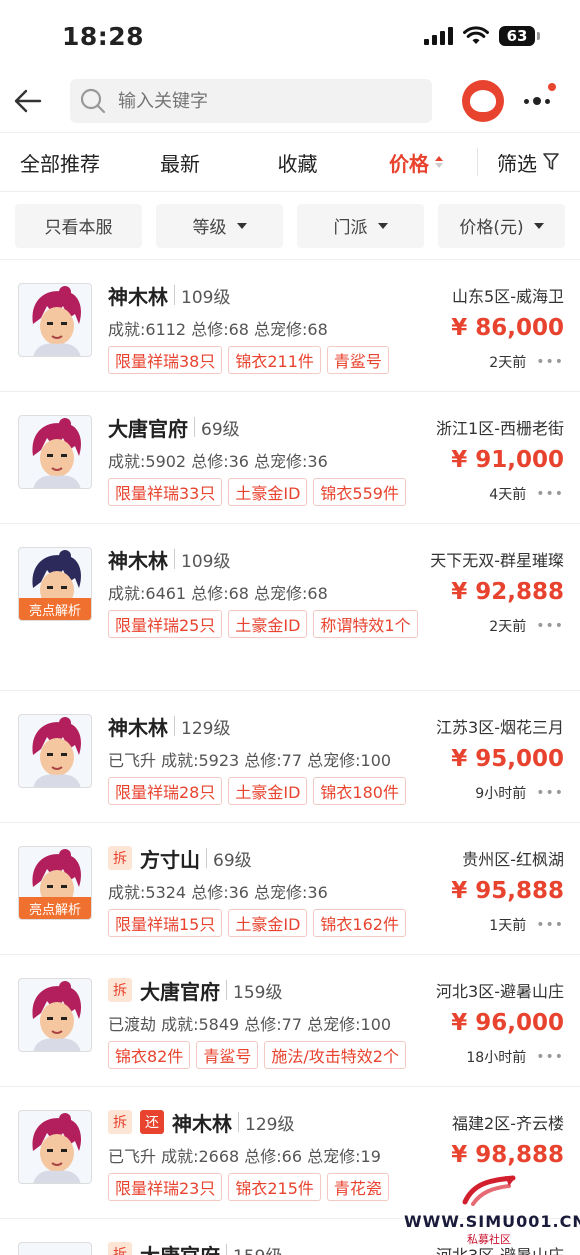 The width and height of the screenshot is (580, 1255). I want to click on listing-tag: 限量祥瑞38只, so click(165, 360).